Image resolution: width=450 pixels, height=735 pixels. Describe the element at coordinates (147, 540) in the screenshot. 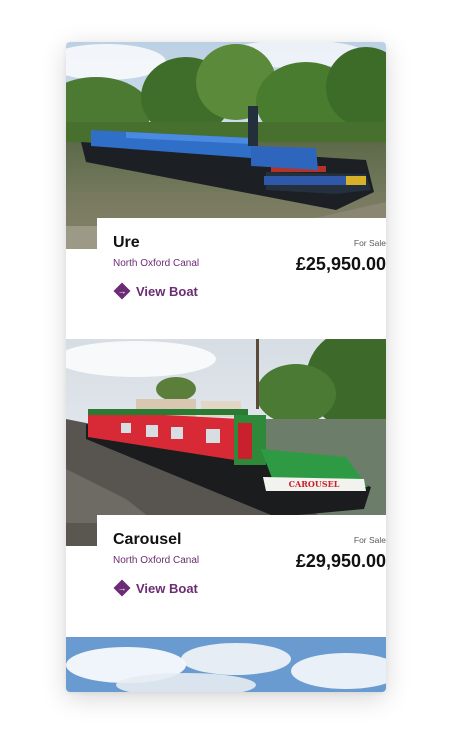

I see `boat-name: Carousel` at that location.